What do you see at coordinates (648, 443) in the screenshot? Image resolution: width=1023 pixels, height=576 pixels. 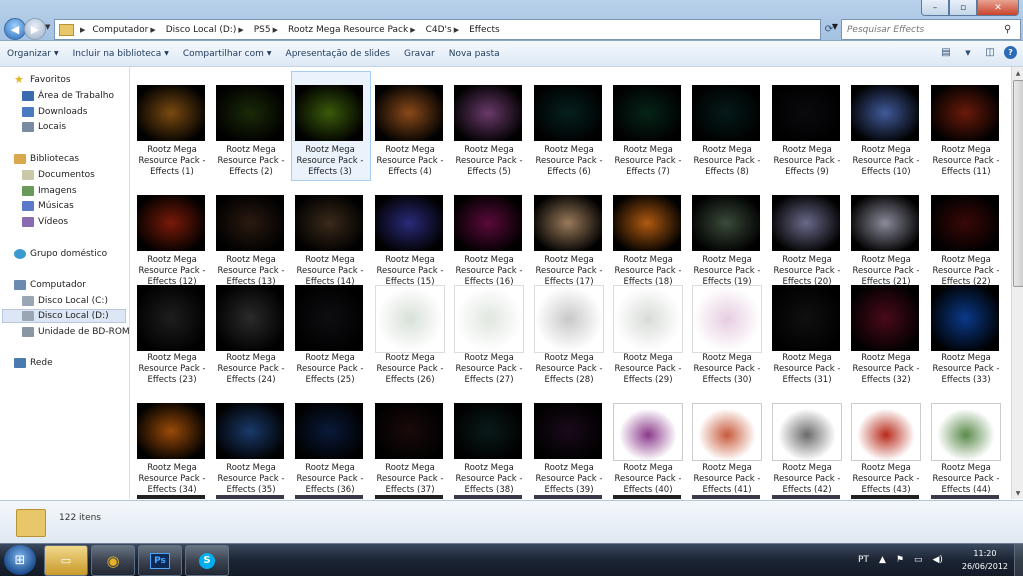 I see `file-item: Rootz Mega Resource Pack - Effects (40)` at bounding box center [648, 443].